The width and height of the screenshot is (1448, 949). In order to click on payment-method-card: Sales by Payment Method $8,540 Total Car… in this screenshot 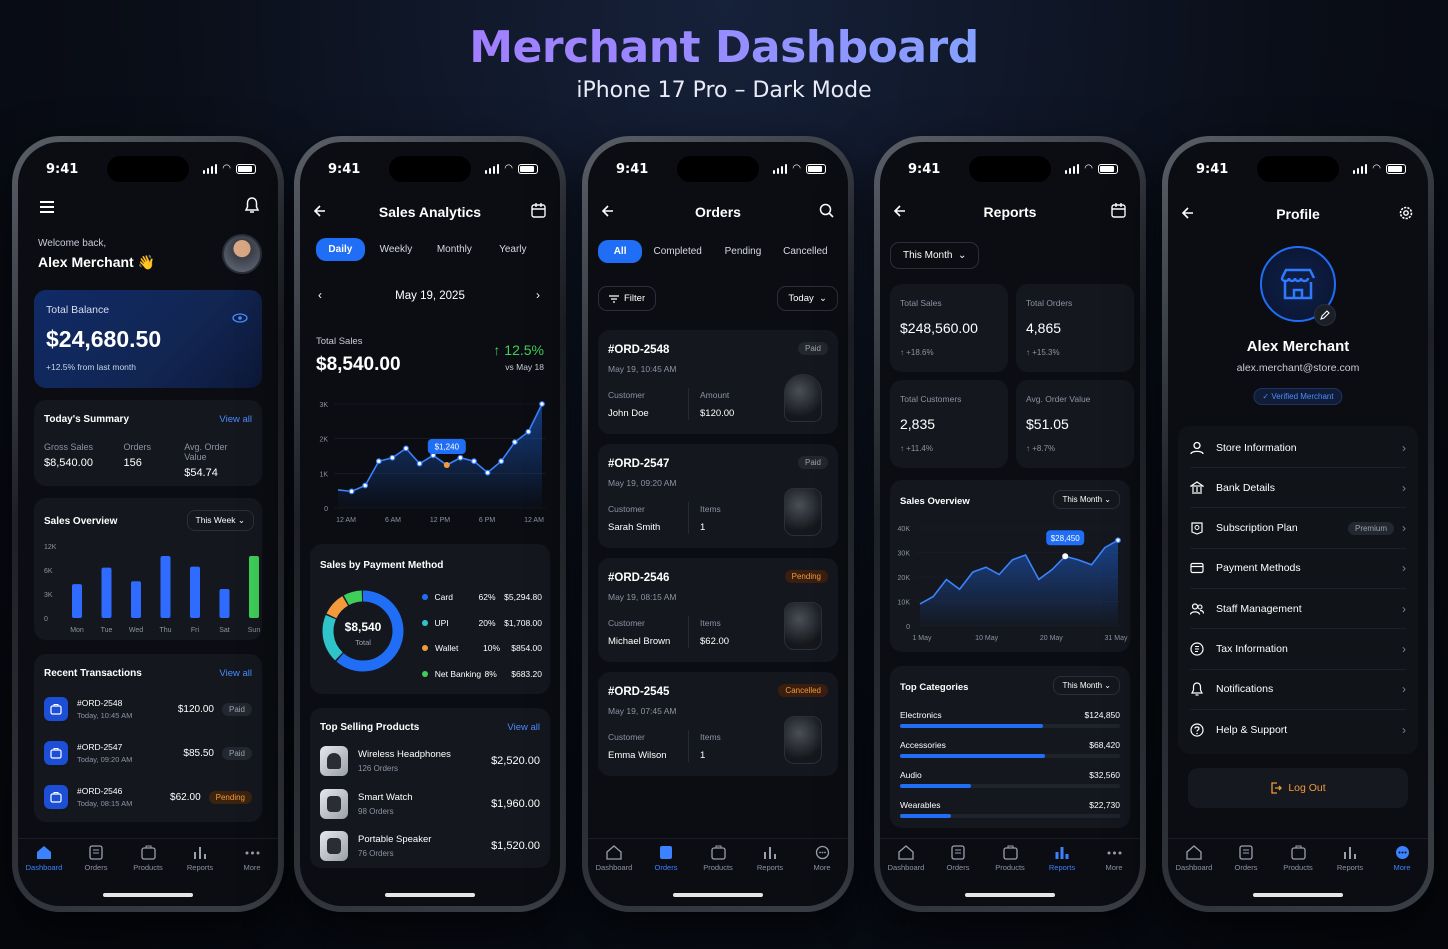, I will do `click(430, 619)`.